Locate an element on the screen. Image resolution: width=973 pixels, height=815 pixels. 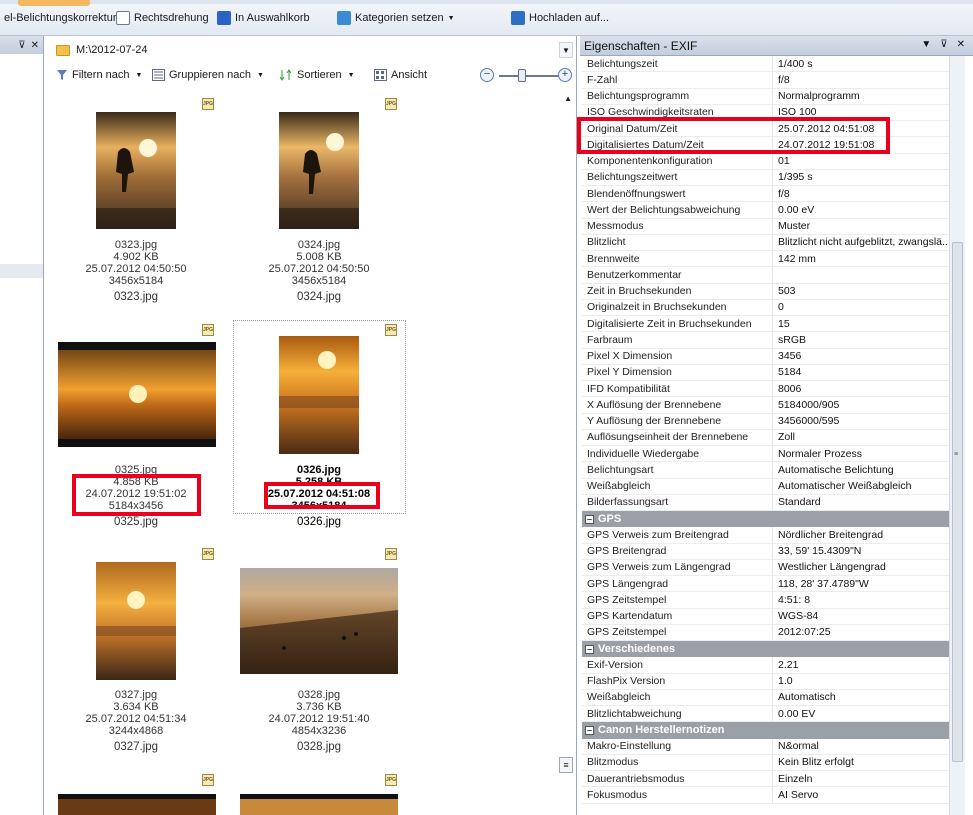
property-row: Messmodus Muster is located at coordinates (765, 226).